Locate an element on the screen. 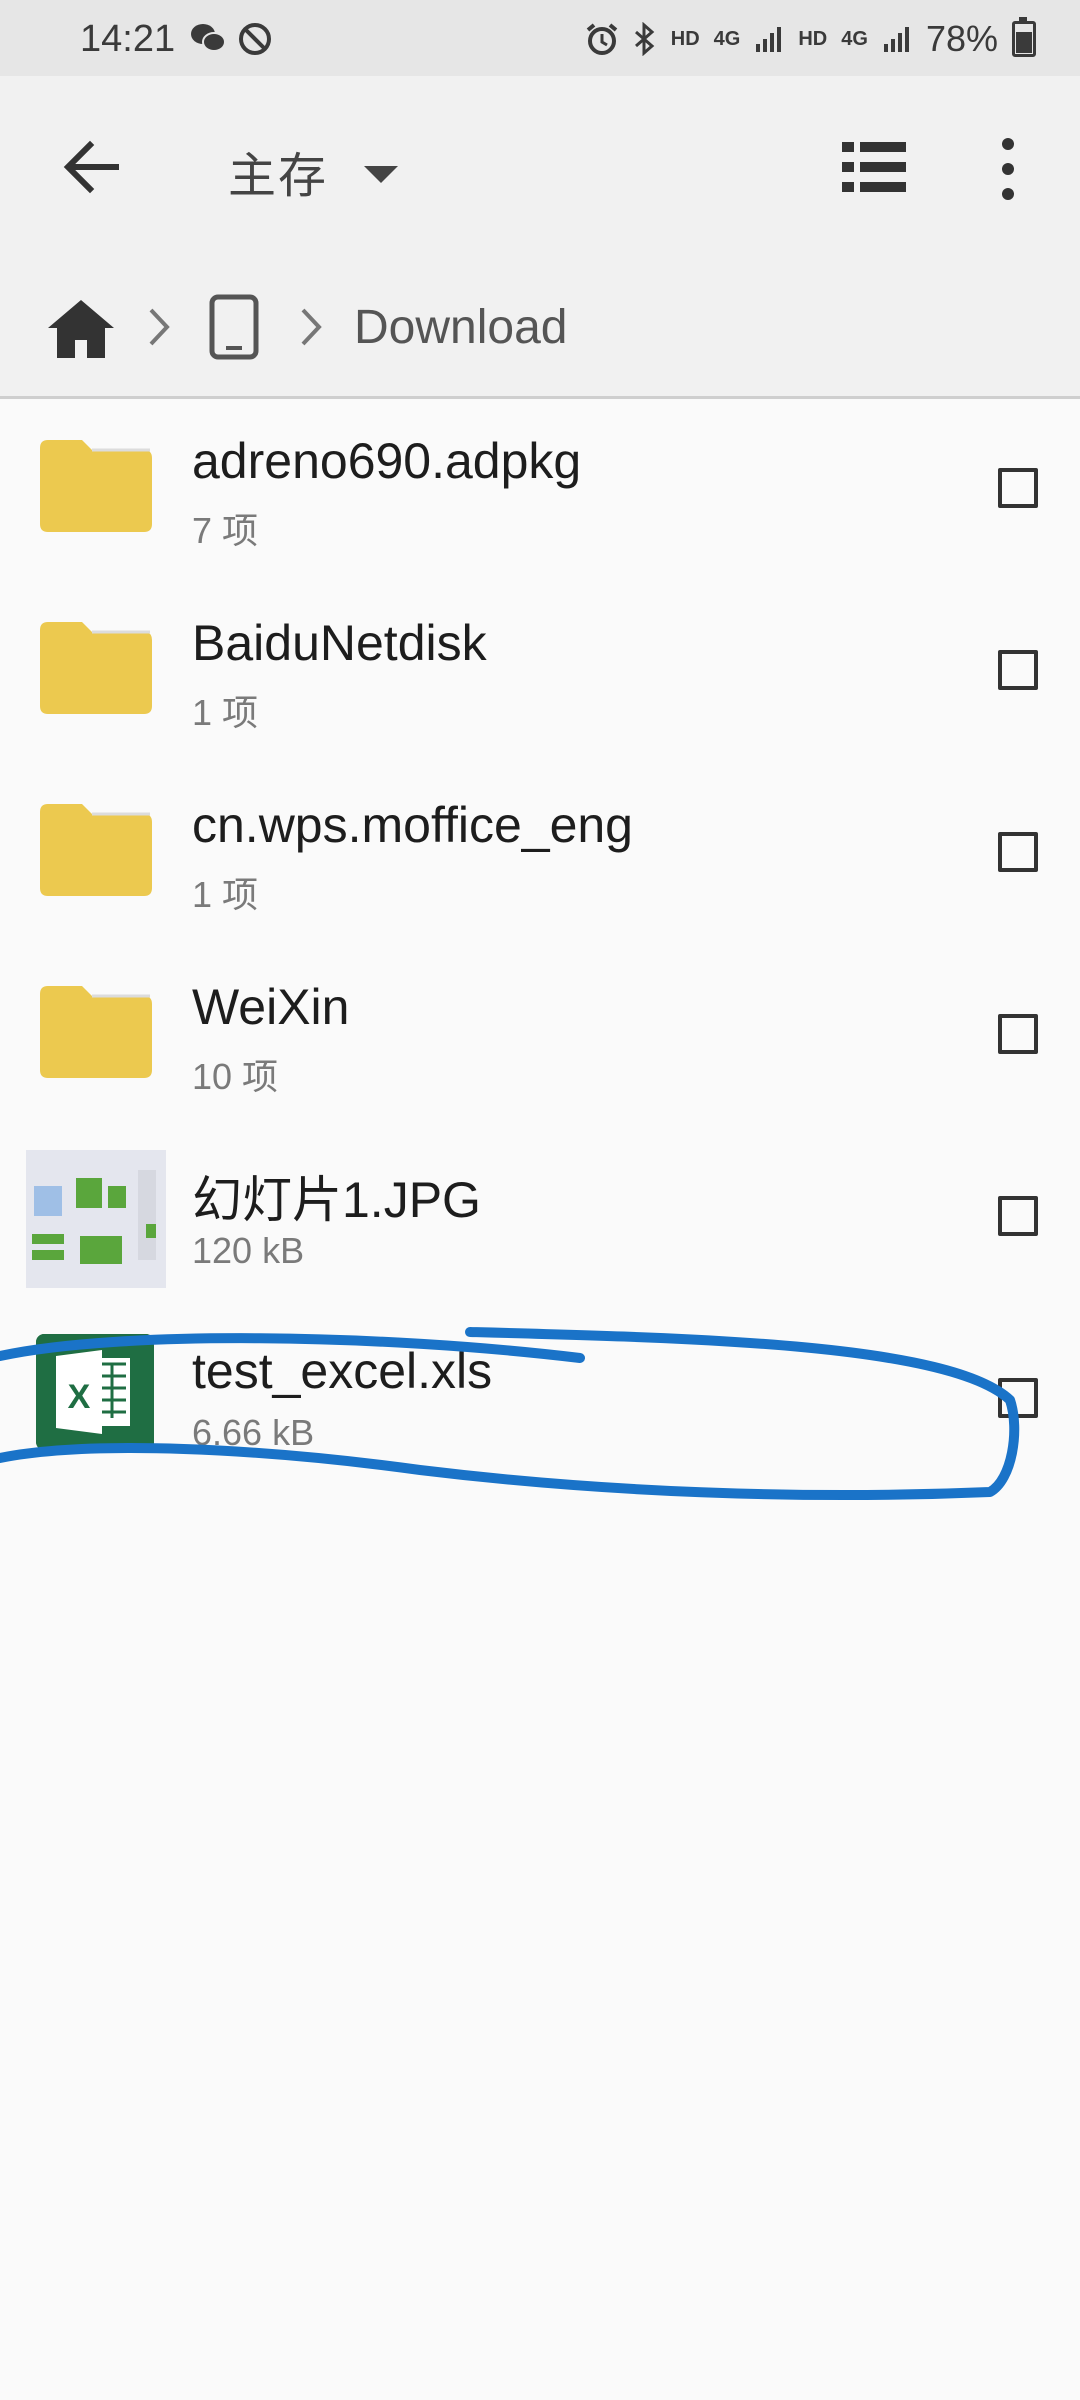 Image resolution: width=1080 pixels, height=2400 pixels. list-item: WeiXin 10 项 is located at coordinates (540, 1035).